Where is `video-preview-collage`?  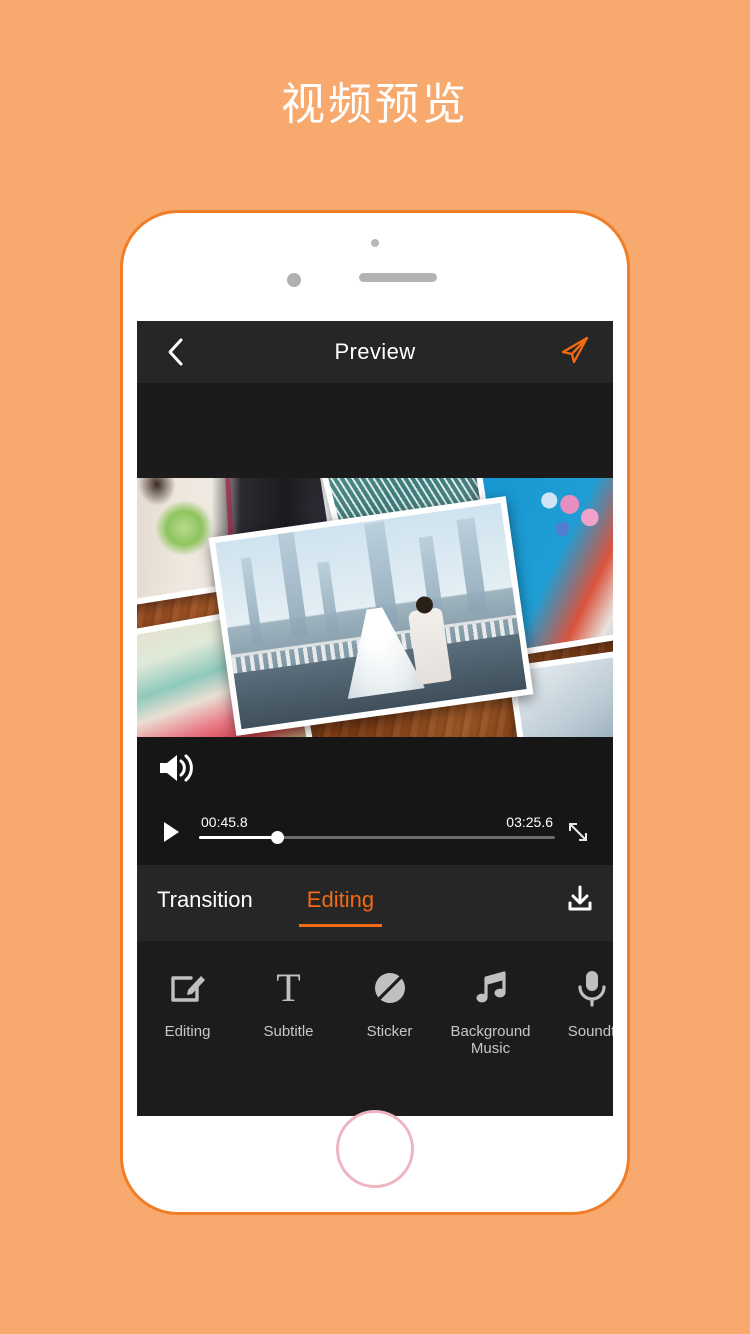
video-preview-collage is located at coordinates (375, 607).